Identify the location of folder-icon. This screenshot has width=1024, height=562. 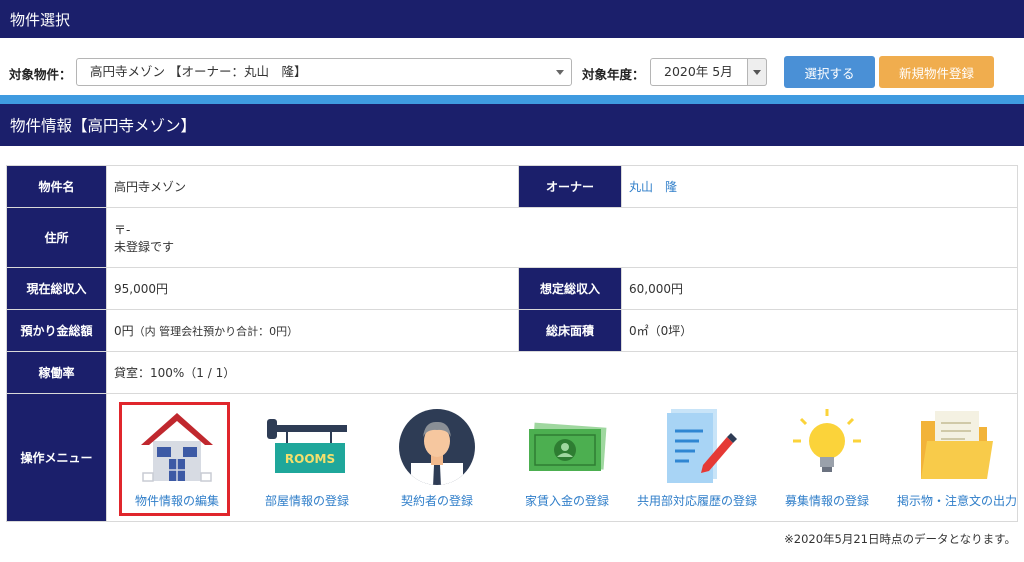
(957, 444).